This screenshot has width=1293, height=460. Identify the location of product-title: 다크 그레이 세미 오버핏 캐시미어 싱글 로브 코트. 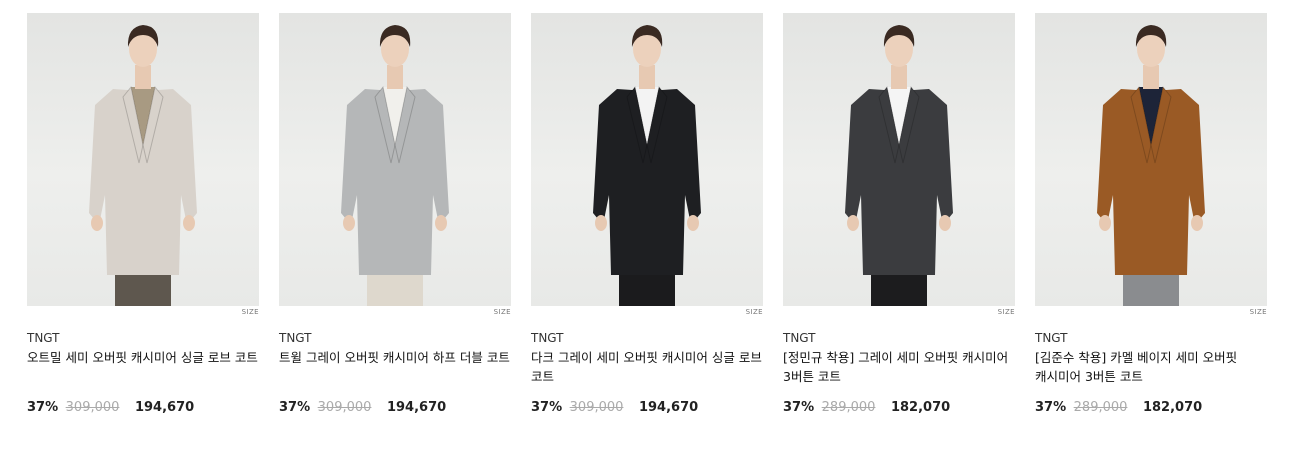
(647, 367).